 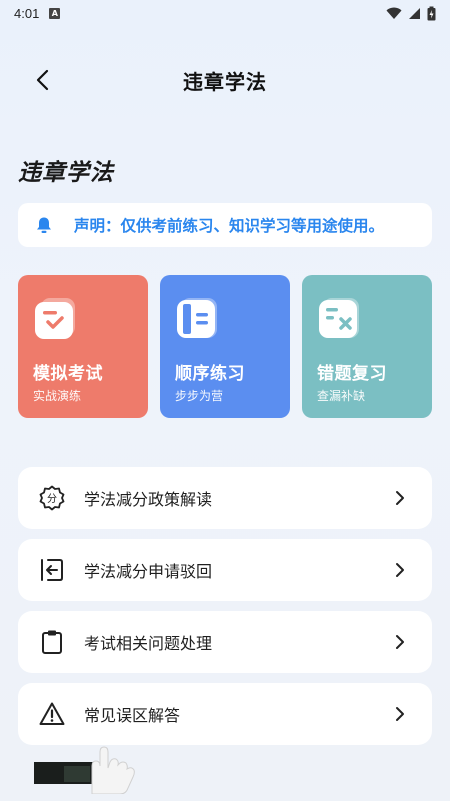 I want to click on exam-icon, so click(x=55, y=318).